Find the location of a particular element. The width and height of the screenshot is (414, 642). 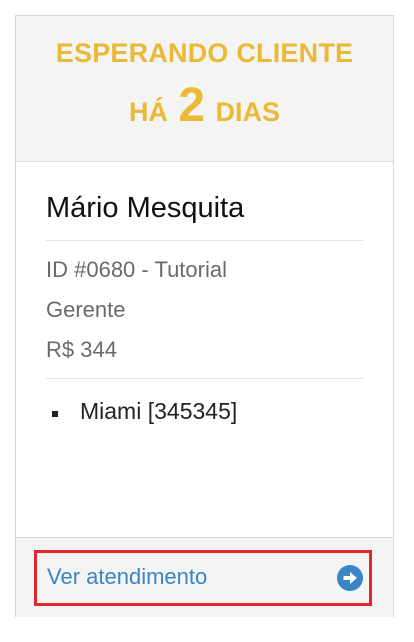

view-ticket-link: Ver atendimento is located at coordinates (203, 578).